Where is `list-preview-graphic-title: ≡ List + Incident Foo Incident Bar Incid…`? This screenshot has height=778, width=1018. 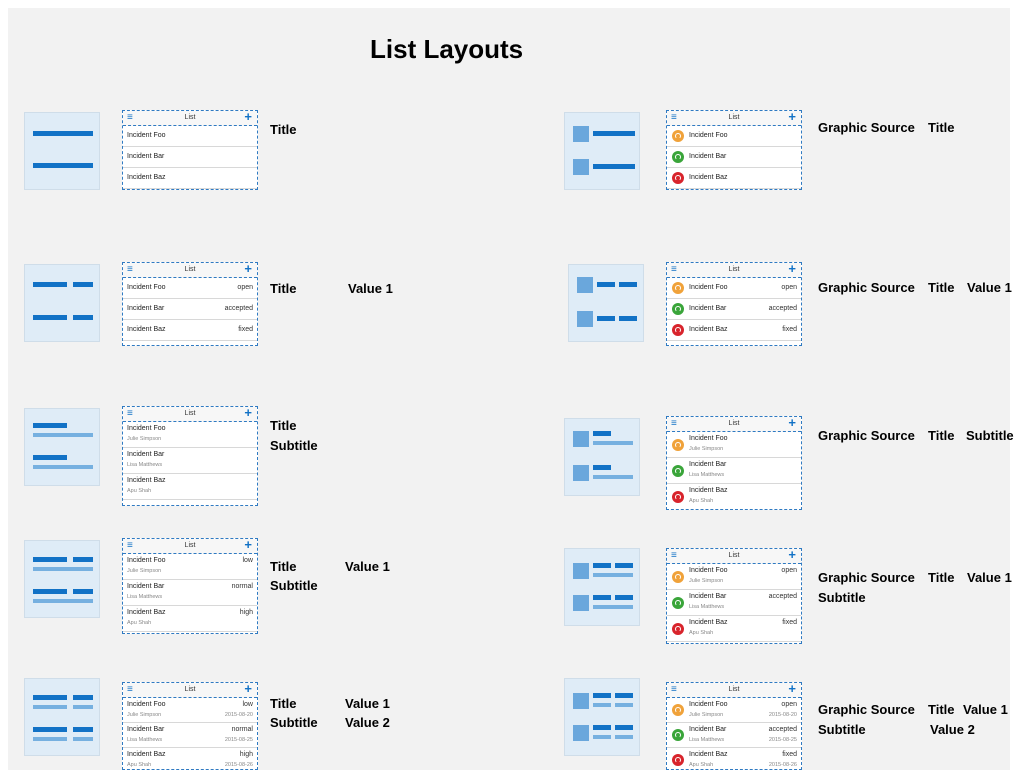 list-preview-graphic-title: ≡ List + Incident Foo Incident Bar Incid… is located at coordinates (734, 150).